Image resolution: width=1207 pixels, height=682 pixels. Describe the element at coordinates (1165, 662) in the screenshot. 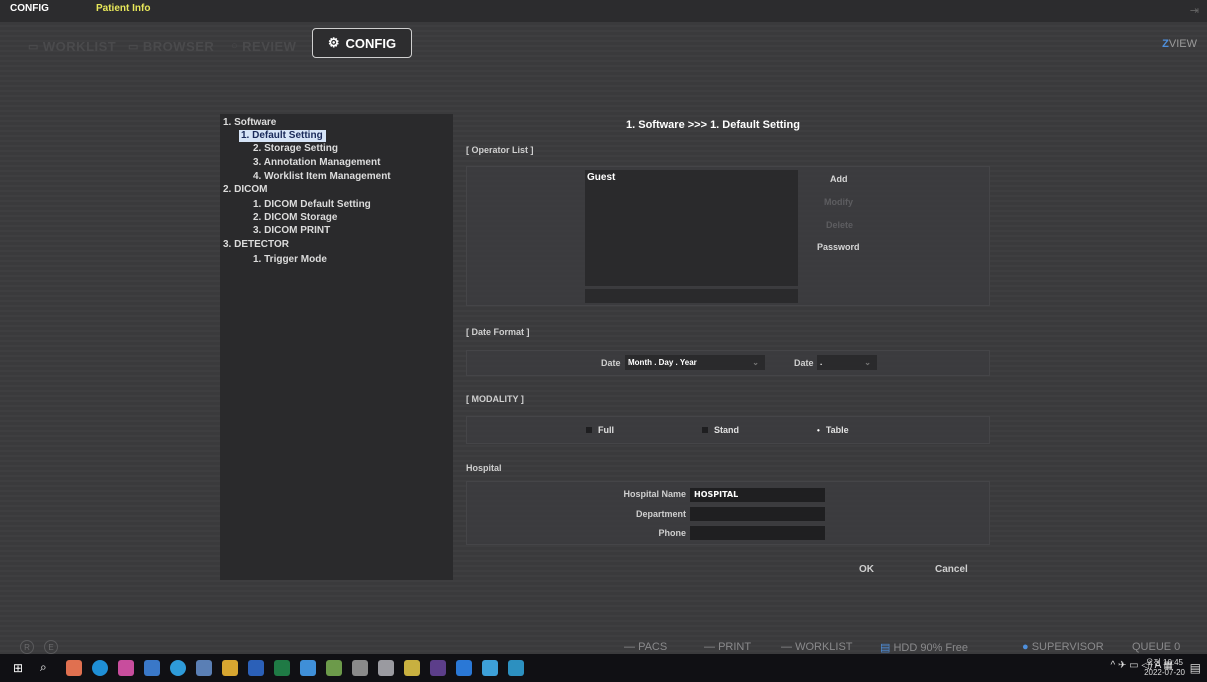

I see `taskbar-time: 오전 10:45` at that location.